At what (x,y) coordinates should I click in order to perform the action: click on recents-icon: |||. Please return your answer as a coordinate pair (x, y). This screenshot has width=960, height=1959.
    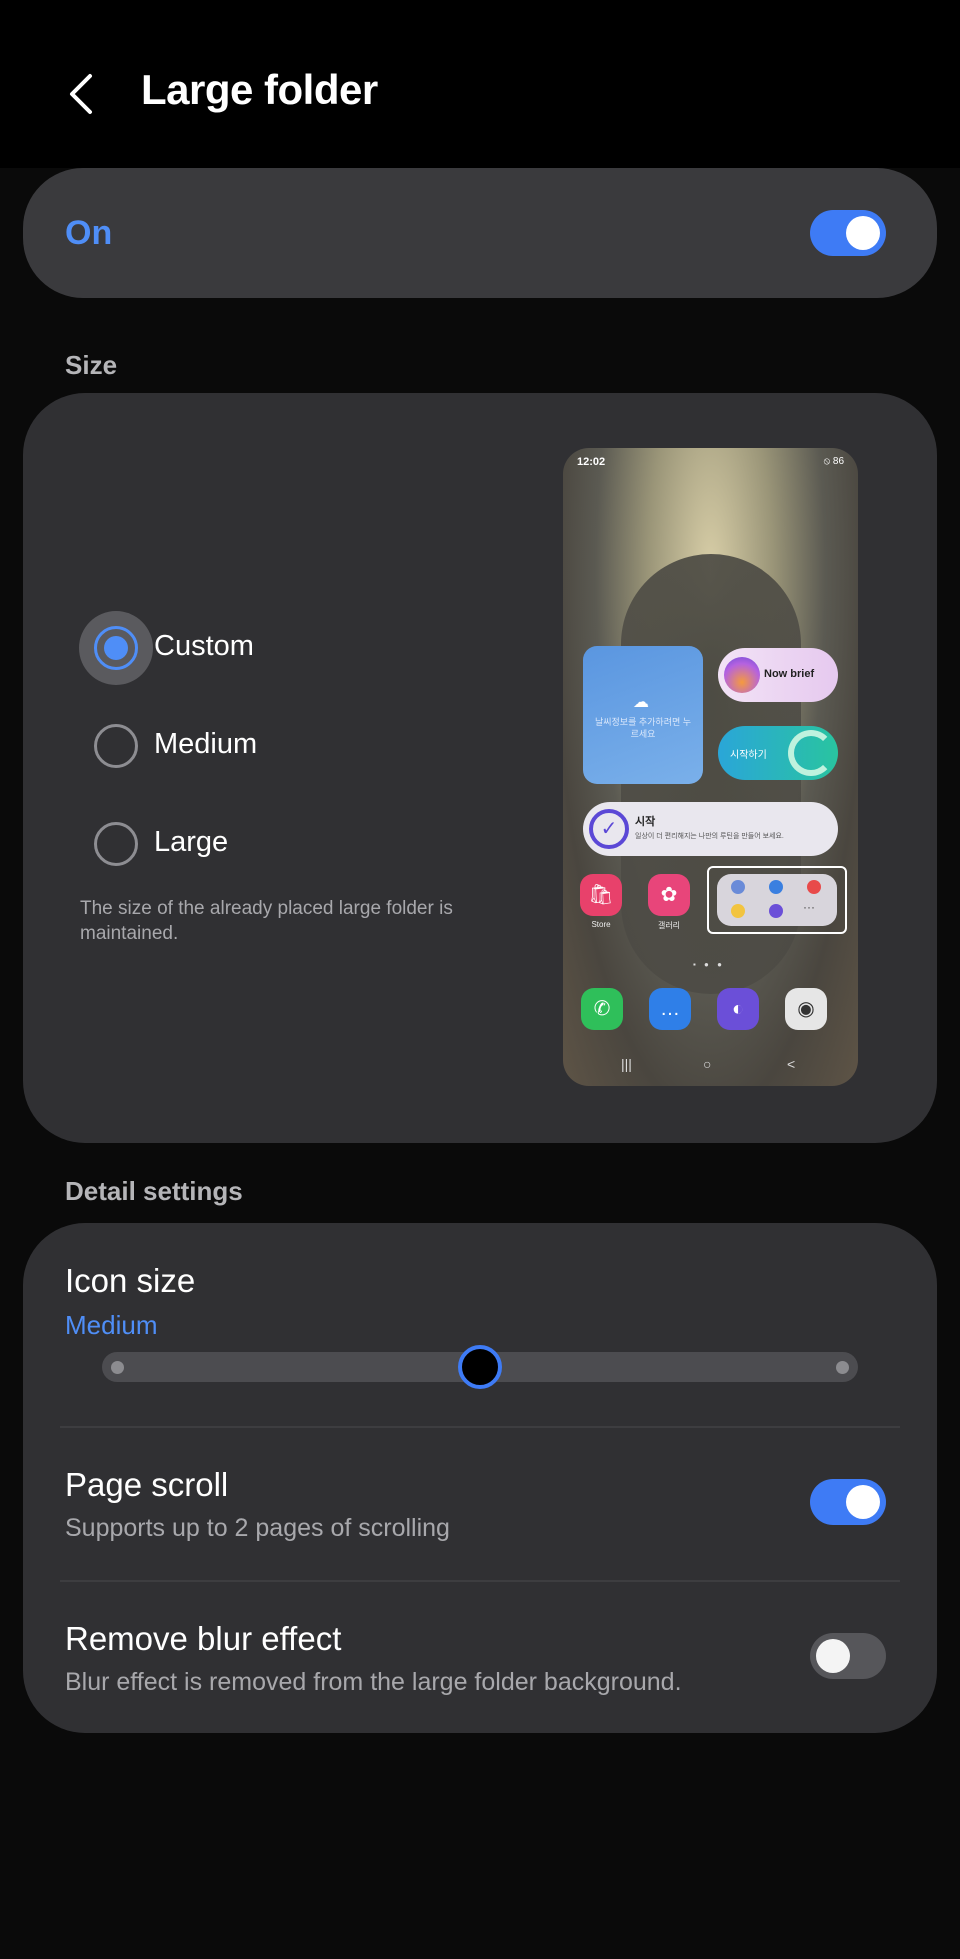
    Looking at the image, I should click on (626, 1064).